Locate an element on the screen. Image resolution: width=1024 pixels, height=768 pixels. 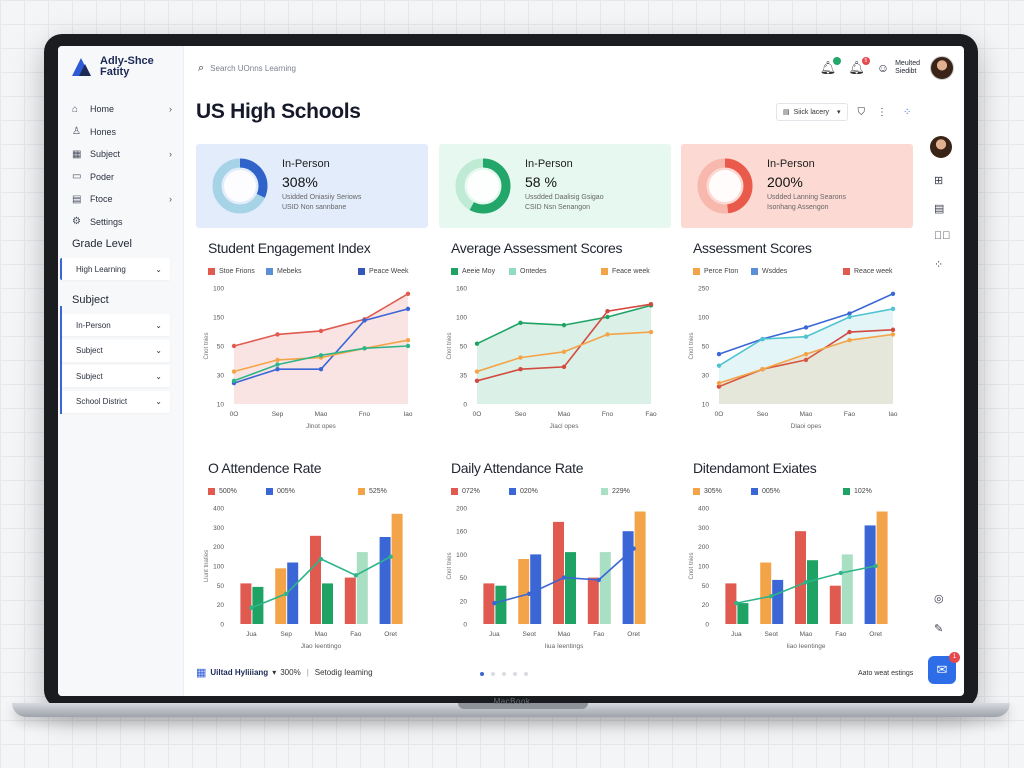
messages-button: ✉ 1 is located at coordinates (944, 668).